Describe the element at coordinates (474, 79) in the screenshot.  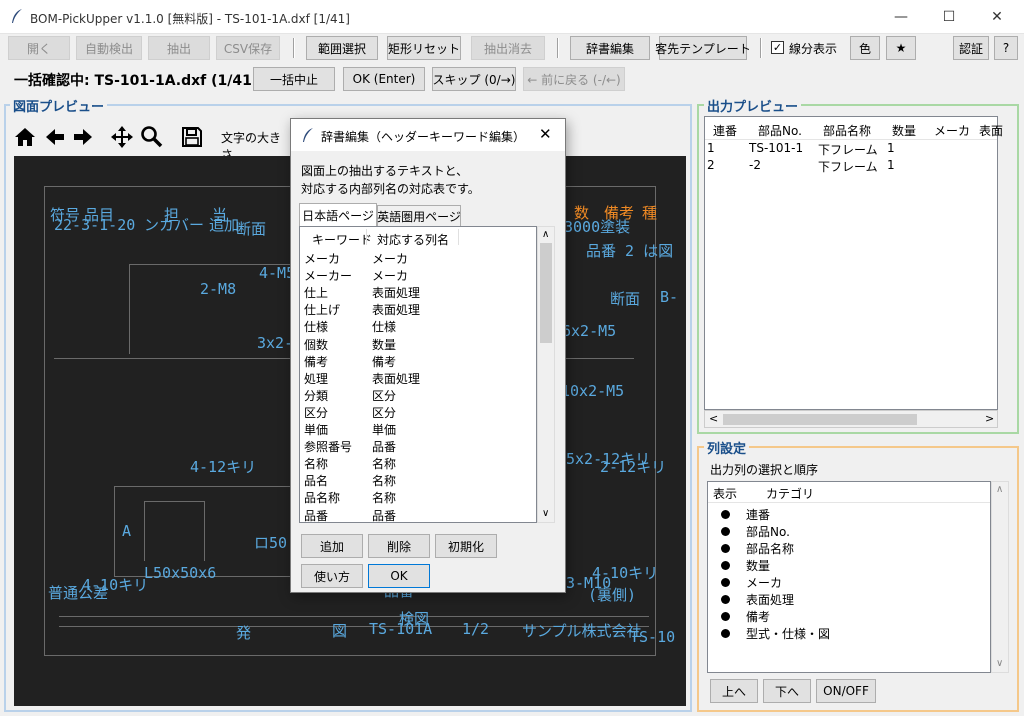
I see `skip-button: スキップ (0/→)` at that location.